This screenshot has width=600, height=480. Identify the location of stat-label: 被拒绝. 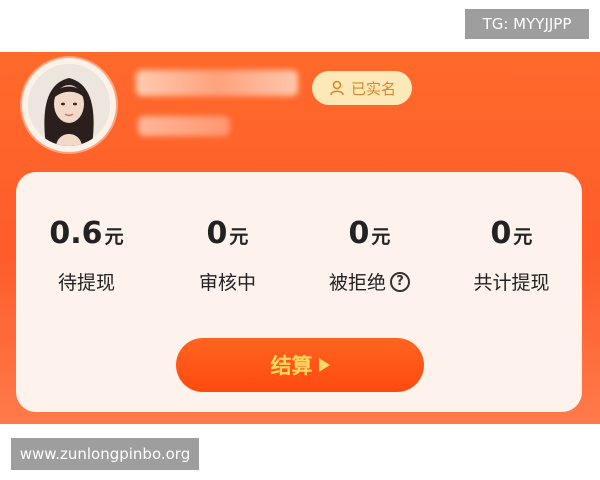
(357, 283).